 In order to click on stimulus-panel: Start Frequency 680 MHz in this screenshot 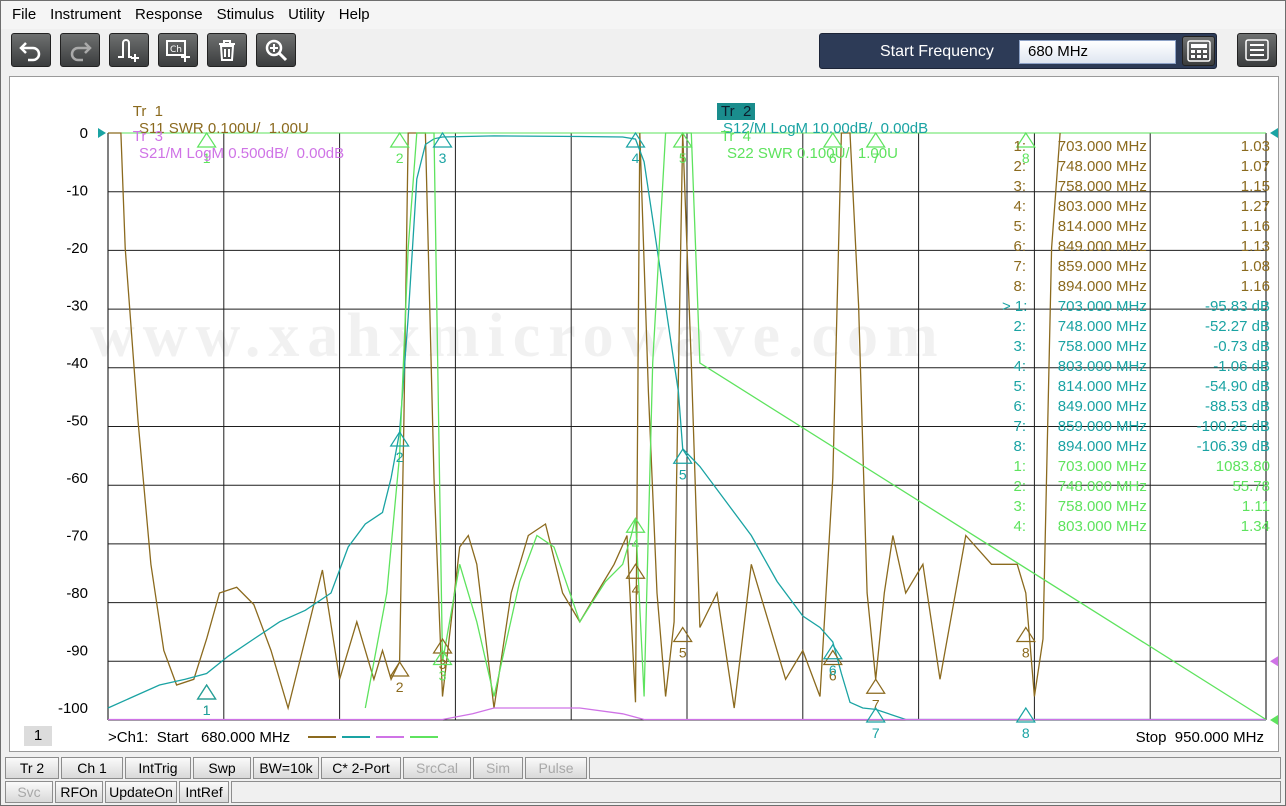, I will do `click(1018, 51)`.